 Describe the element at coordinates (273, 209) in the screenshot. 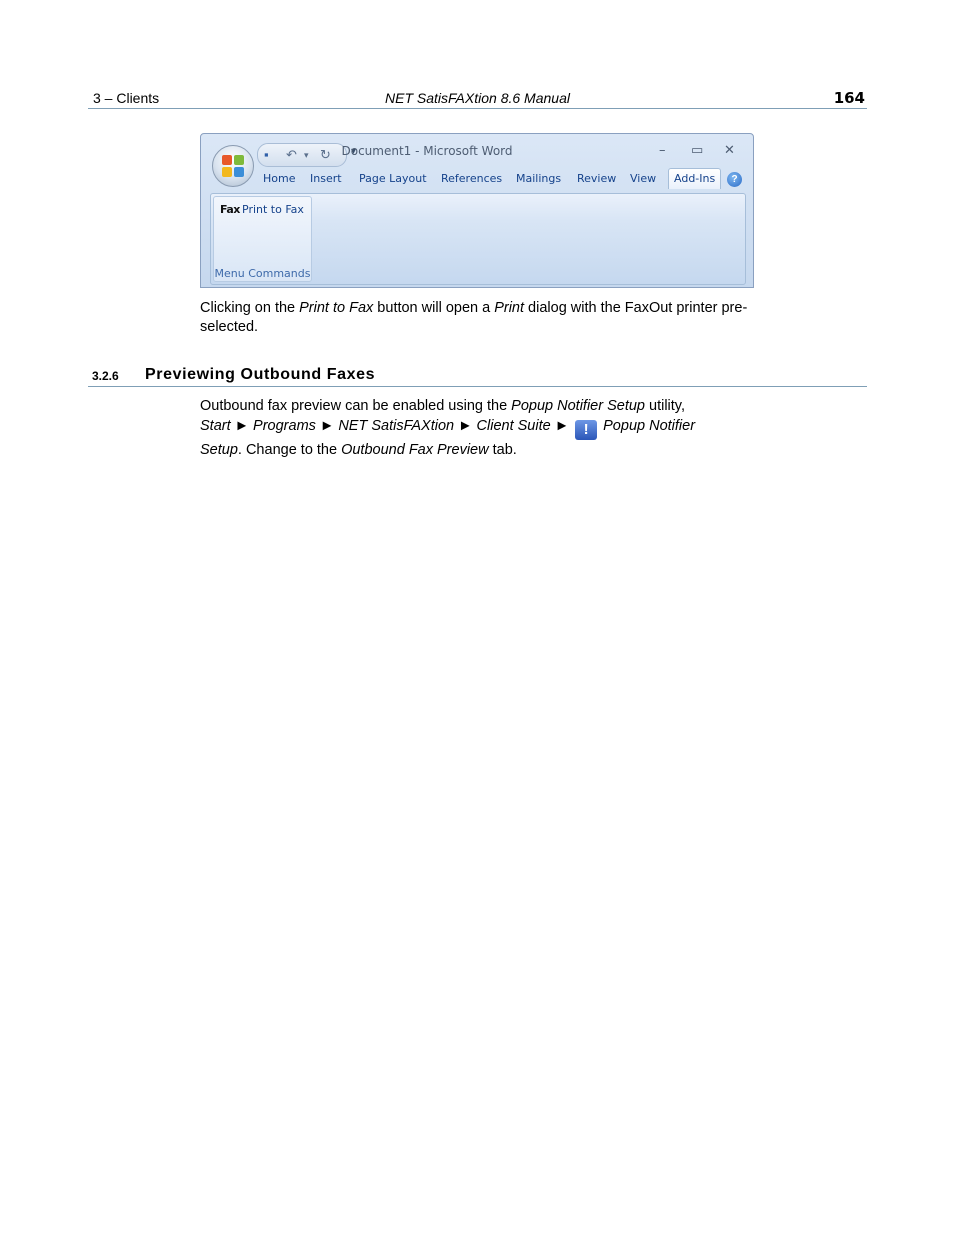

I see `print-to-fax-button: Print to Fax` at that location.